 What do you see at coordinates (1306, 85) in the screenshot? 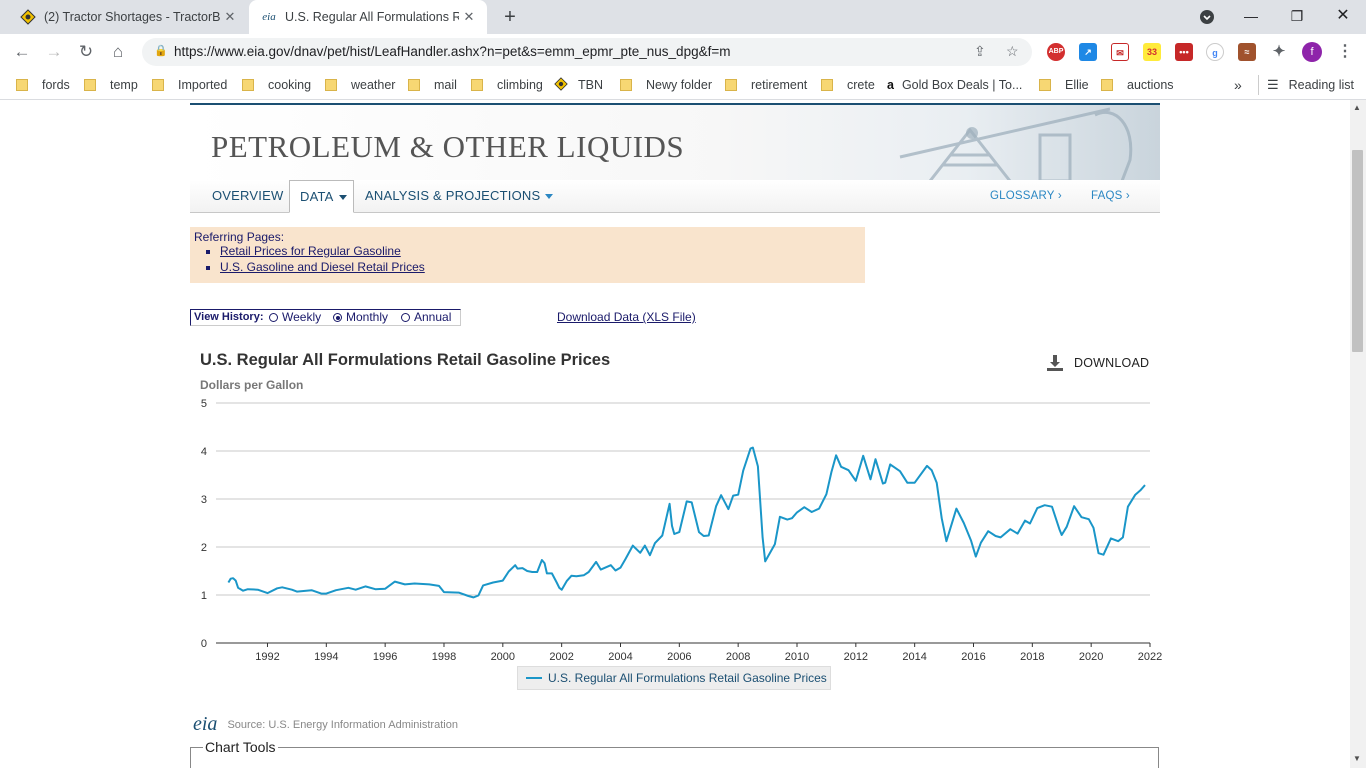
I see `reading-list-button: ☰ Reading list` at bounding box center [1306, 85].